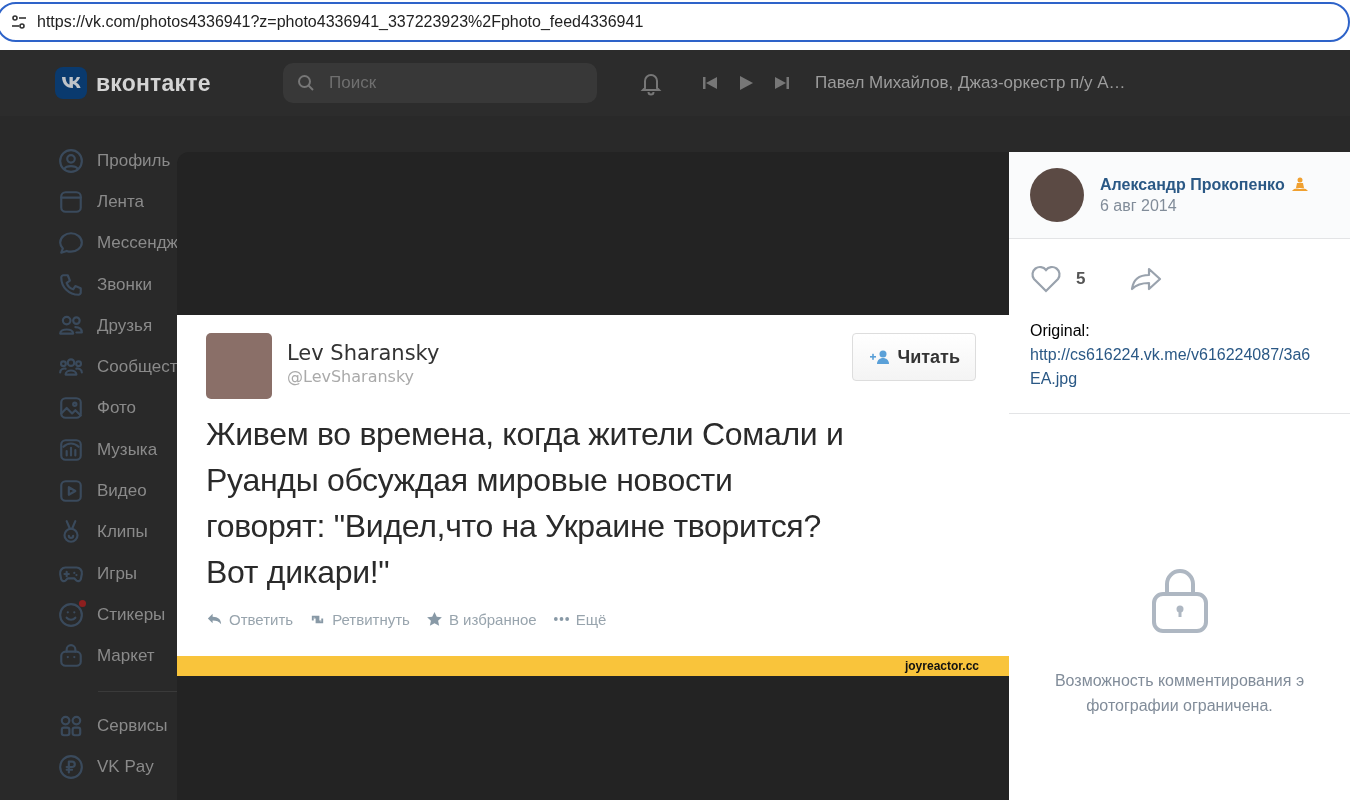  What do you see at coordinates (119, 656) in the screenshot?
I see `nav-item: Маркет` at bounding box center [119, 656].